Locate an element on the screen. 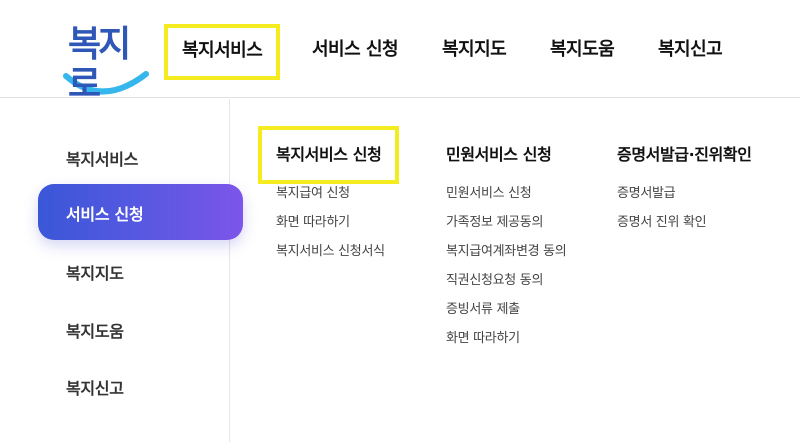  column-link-list: 증명서발급 증명서 진위 확인 is located at coordinates (684, 213).